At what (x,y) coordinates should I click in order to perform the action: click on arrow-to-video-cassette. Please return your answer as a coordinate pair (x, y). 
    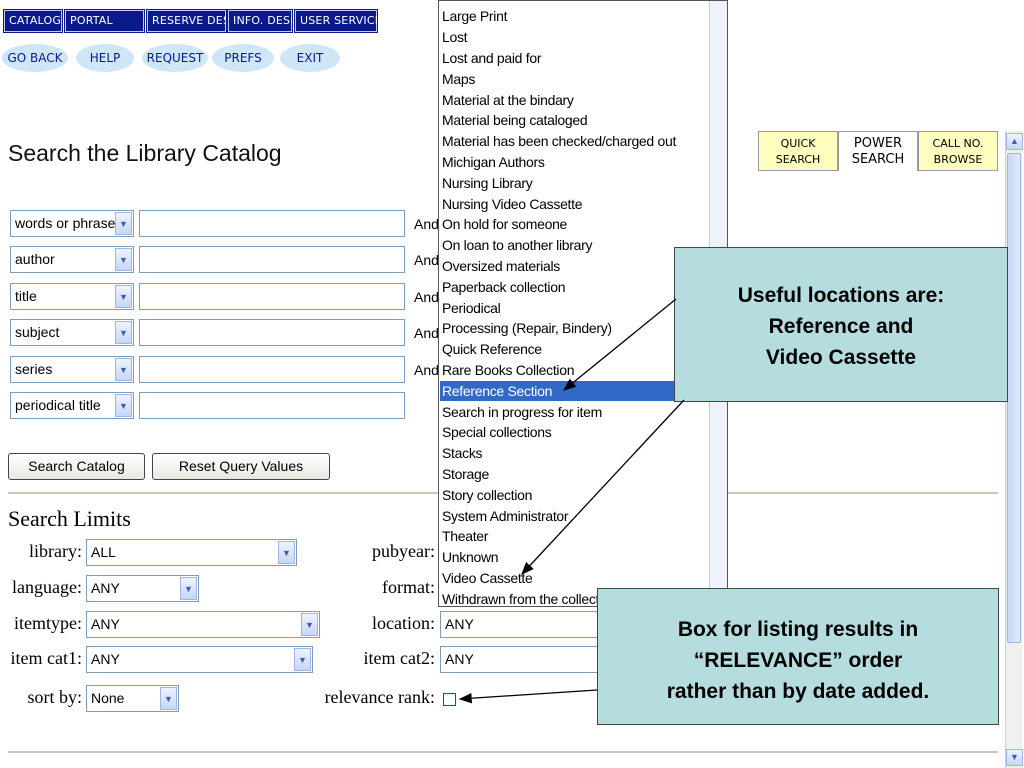
    Looking at the image, I should click on (603, 487).